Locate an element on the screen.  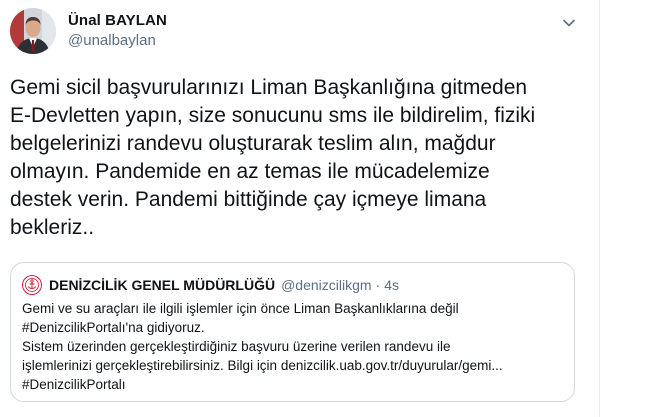
tweet-text-line: bekleriz.. is located at coordinates (52, 227).